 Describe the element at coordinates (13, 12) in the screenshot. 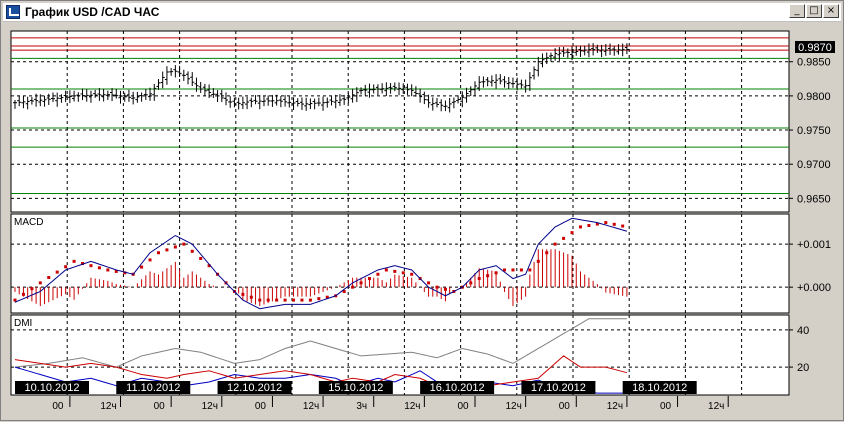

I see `chart-app-icon` at that location.